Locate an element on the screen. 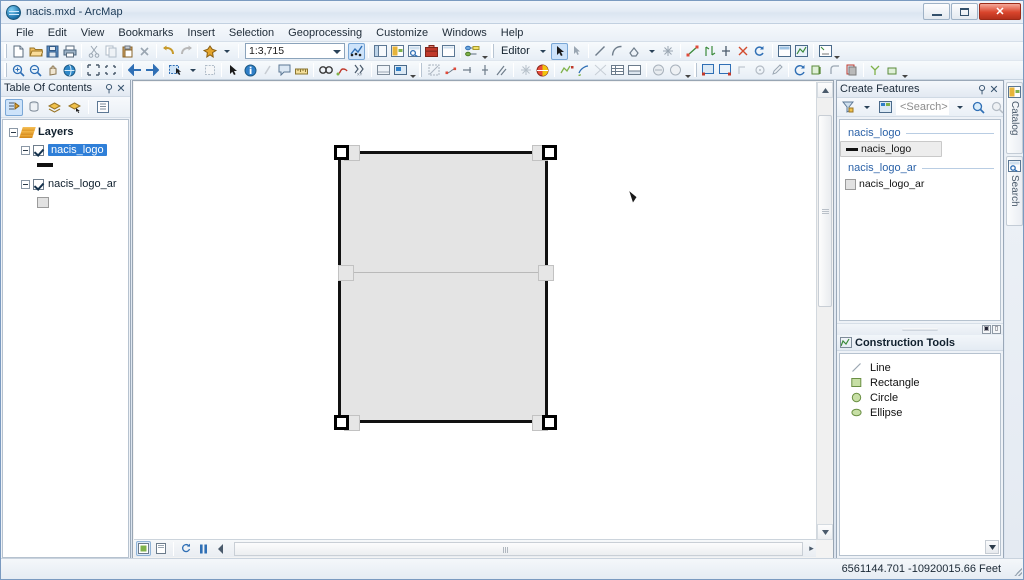  search-icon is located at coordinates (978, 107).